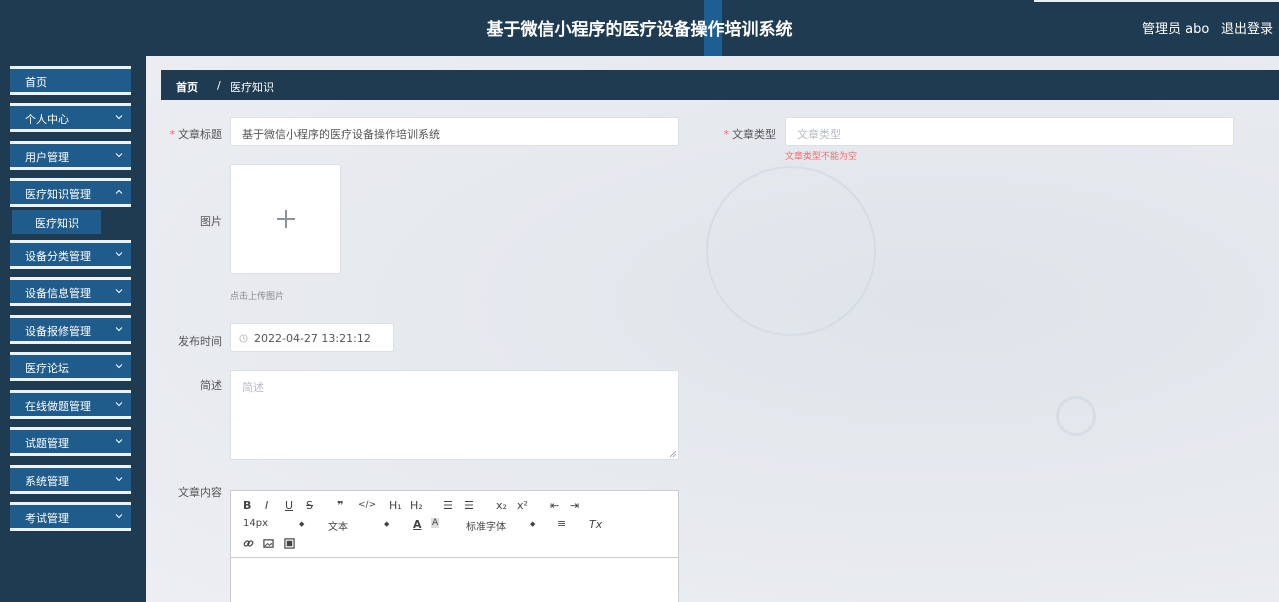 Image resolution: width=1279 pixels, height=602 pixels. I want to click on ordered-list-button: ☰, so click(448, 505).